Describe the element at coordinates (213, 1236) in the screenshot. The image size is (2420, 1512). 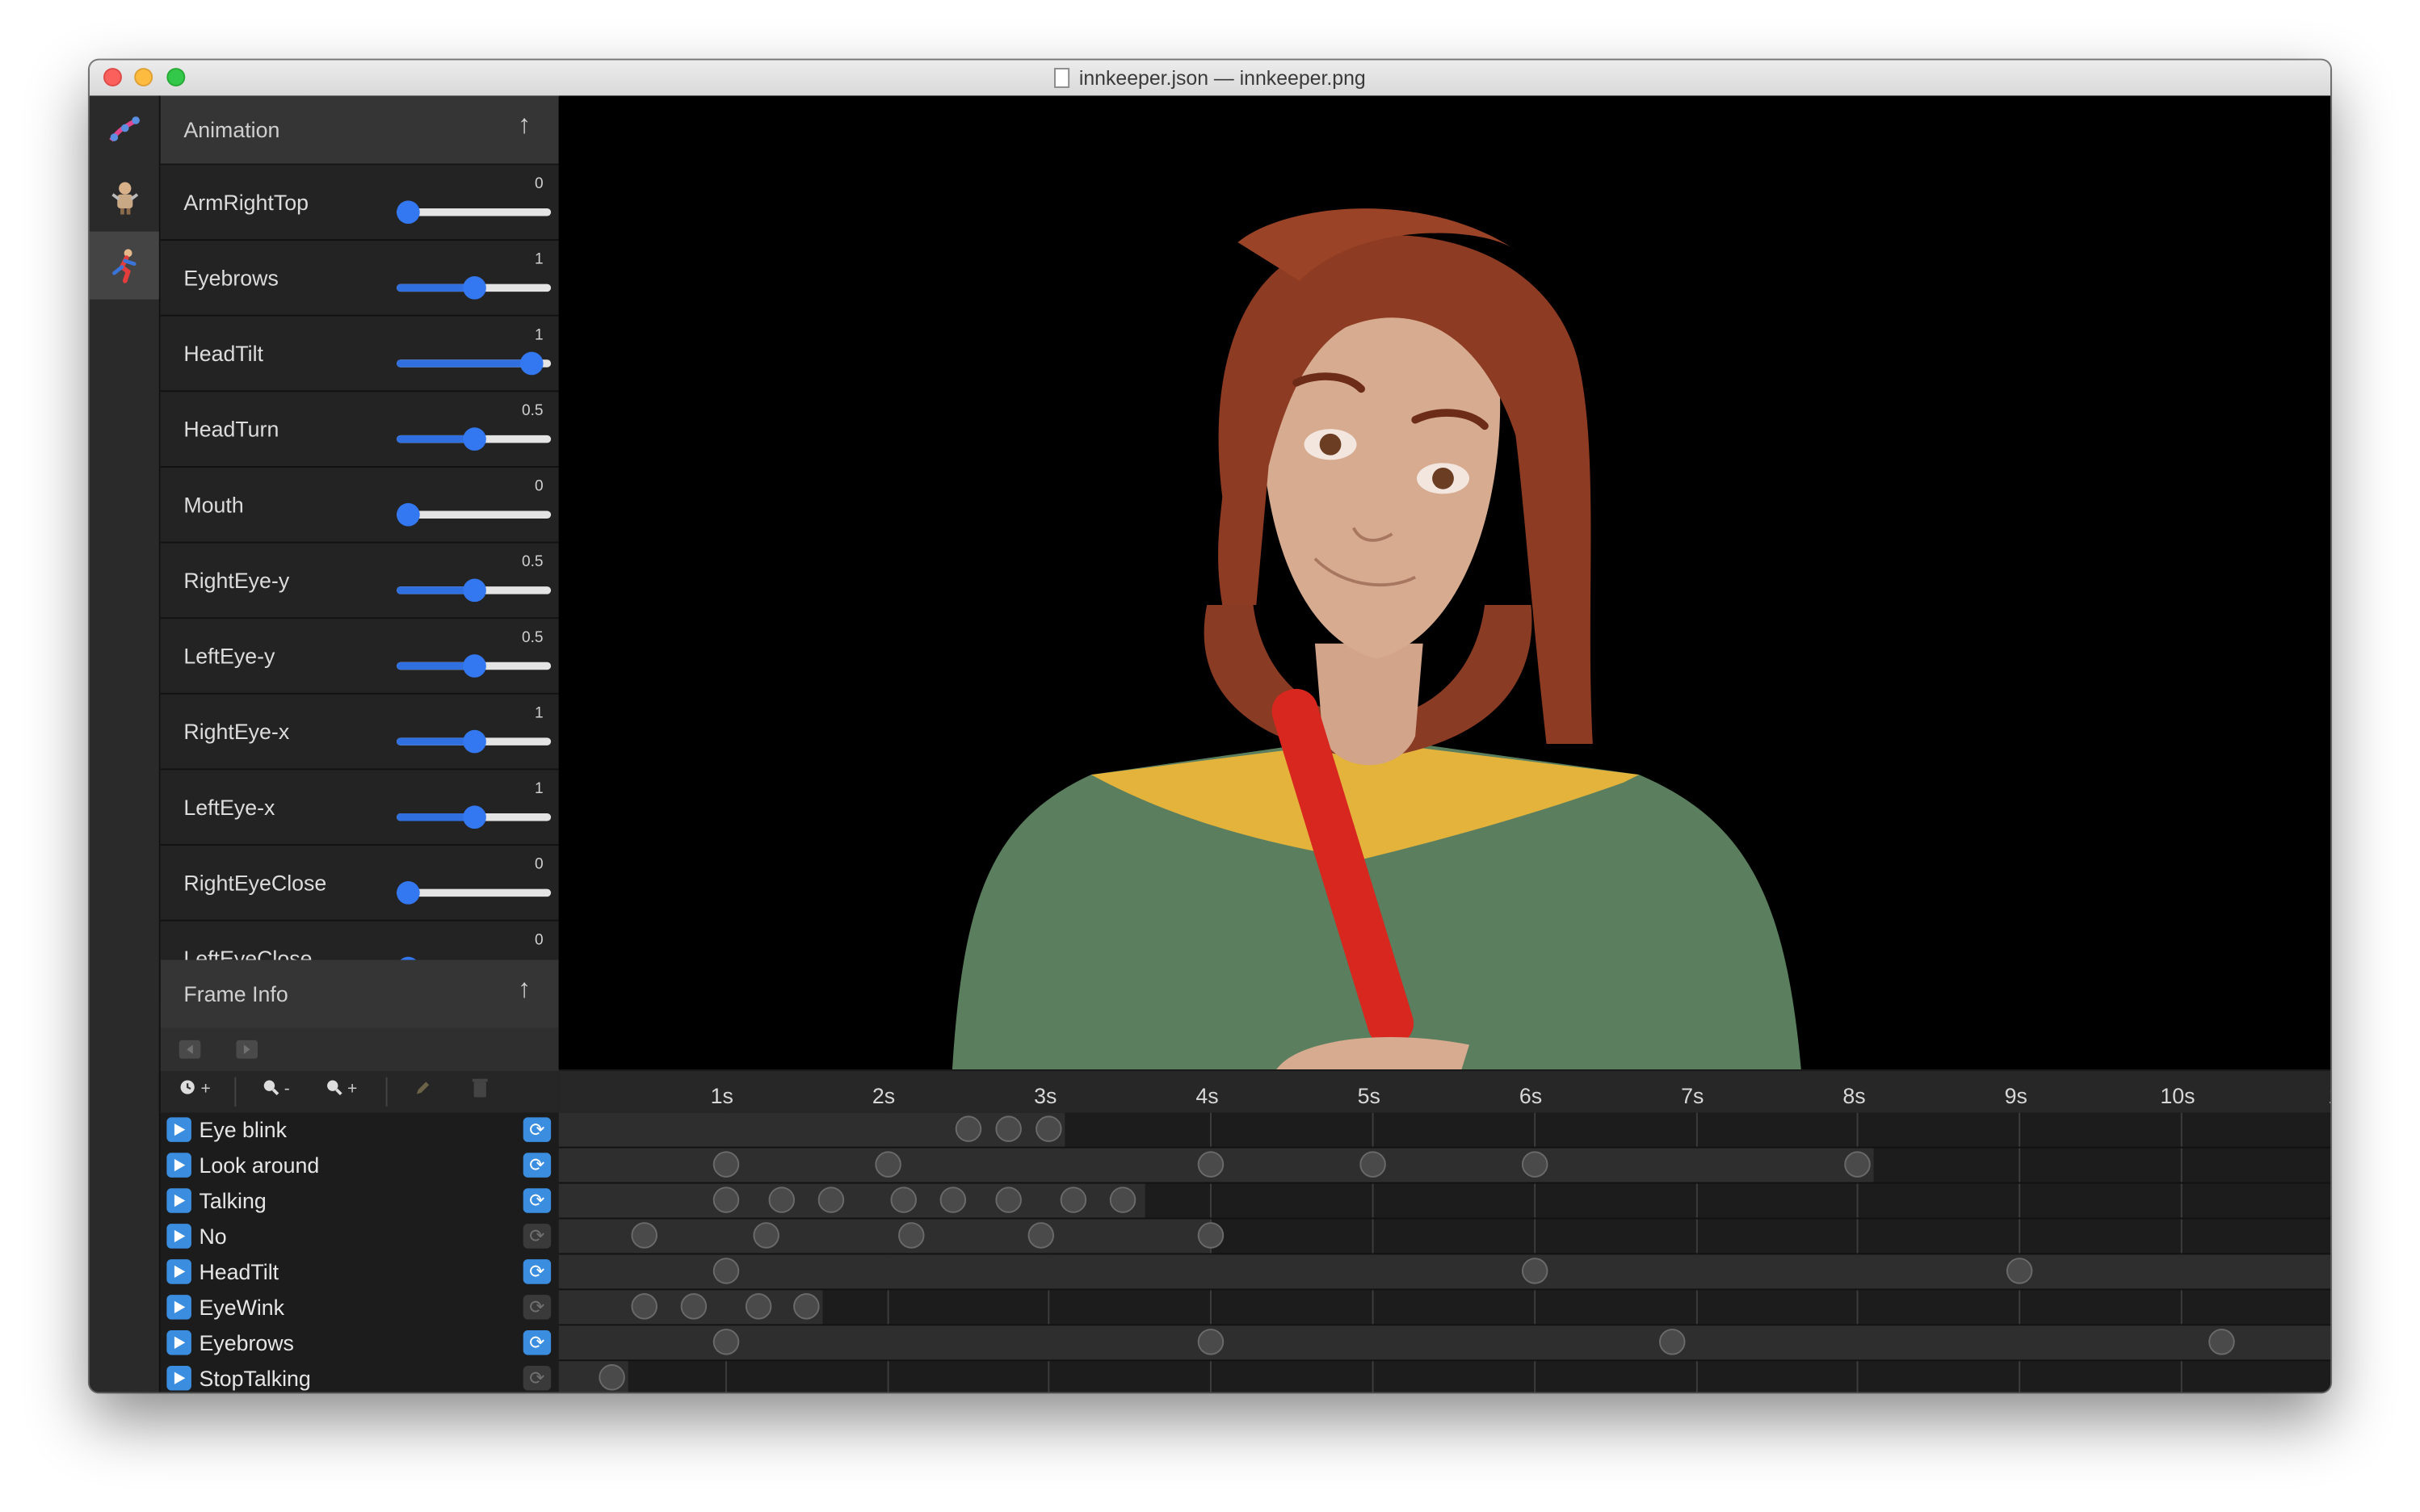
I see `track-name: No` at that location.